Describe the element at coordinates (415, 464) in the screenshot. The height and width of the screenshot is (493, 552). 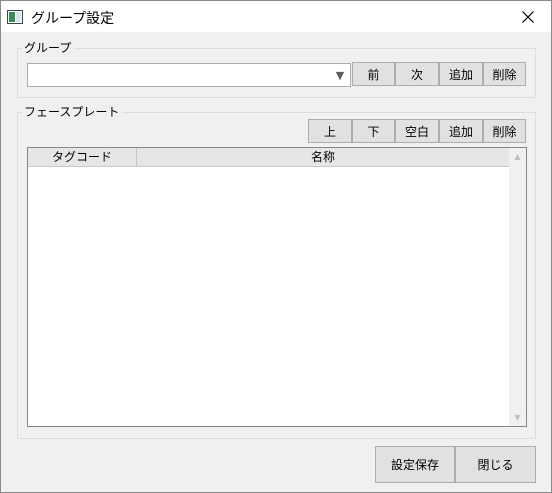
I see `save-settings-button: 設定保存` at that location.